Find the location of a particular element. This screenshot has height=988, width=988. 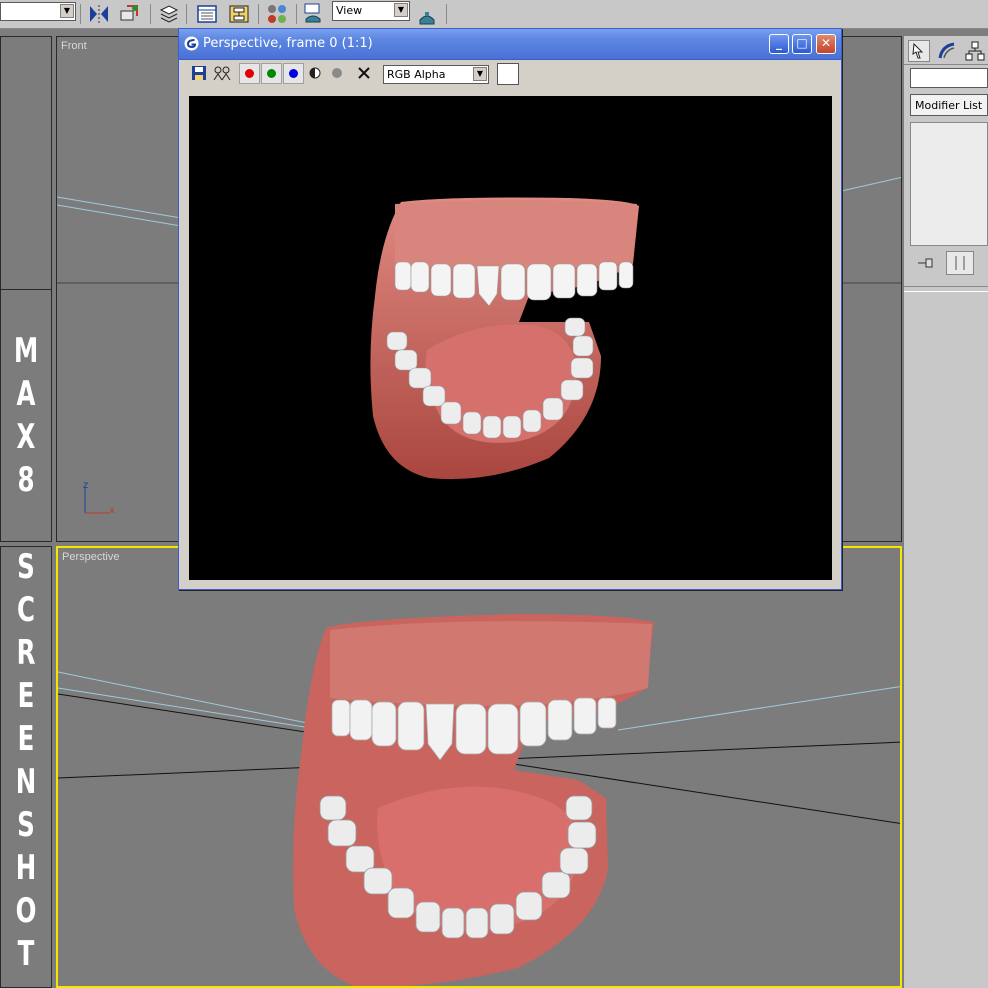

caption-letter: T is located at coordinates (26, 954).